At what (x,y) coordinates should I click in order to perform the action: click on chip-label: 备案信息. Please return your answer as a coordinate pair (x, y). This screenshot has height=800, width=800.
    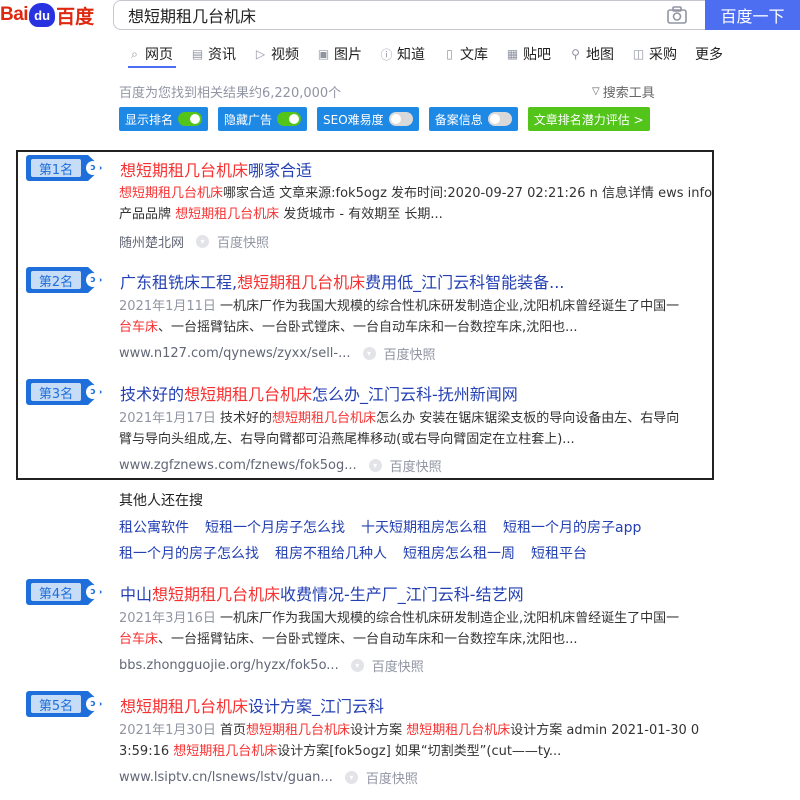
    Looking at the image, I should click on (458, 119).